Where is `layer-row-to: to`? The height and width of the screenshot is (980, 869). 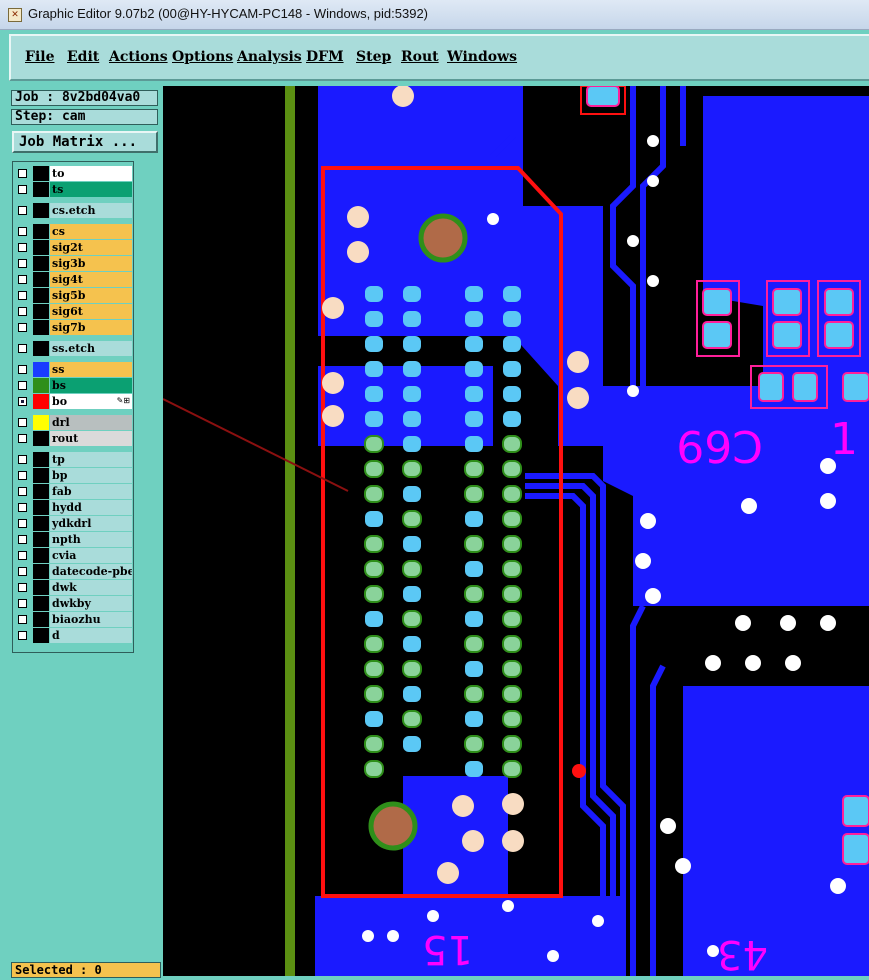 layer-row-to: to is located at coordinates (73, 173).